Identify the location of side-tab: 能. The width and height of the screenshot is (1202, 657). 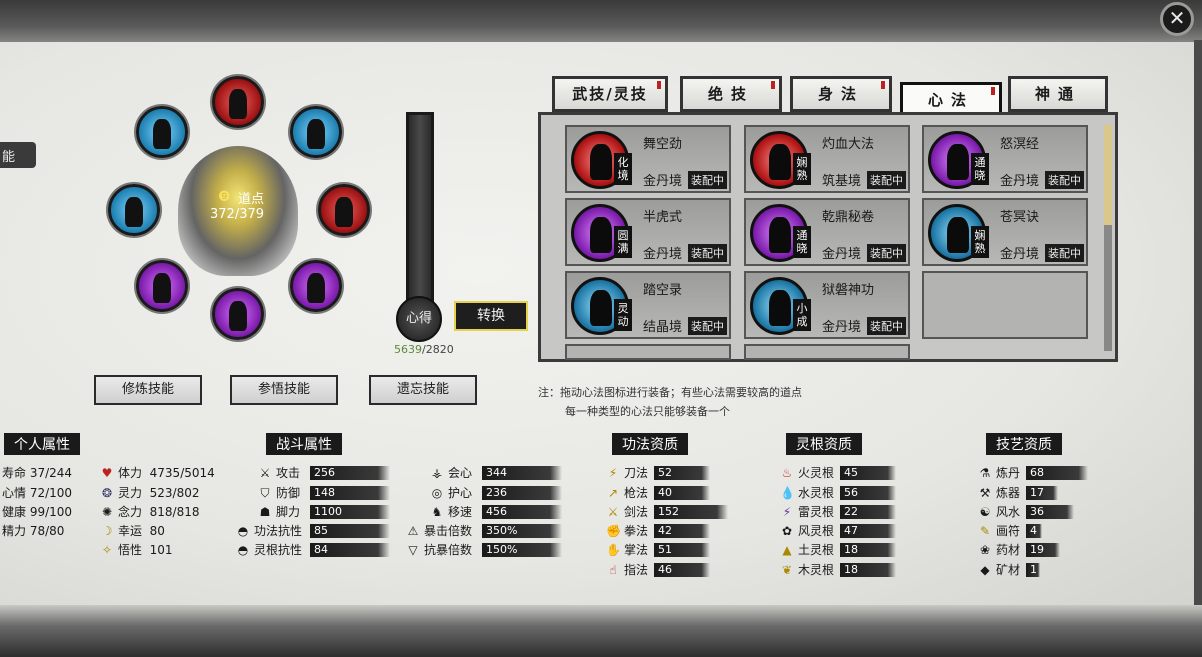
(18, 155).